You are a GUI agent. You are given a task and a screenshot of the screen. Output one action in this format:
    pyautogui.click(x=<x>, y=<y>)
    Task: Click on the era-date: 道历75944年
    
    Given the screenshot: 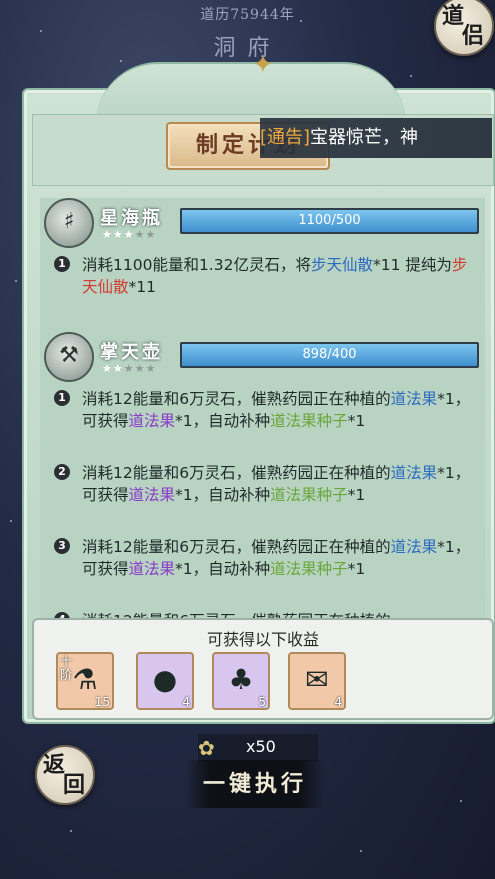 What is the action you would take?
    pyautogui.click(x=247, y=15)
    